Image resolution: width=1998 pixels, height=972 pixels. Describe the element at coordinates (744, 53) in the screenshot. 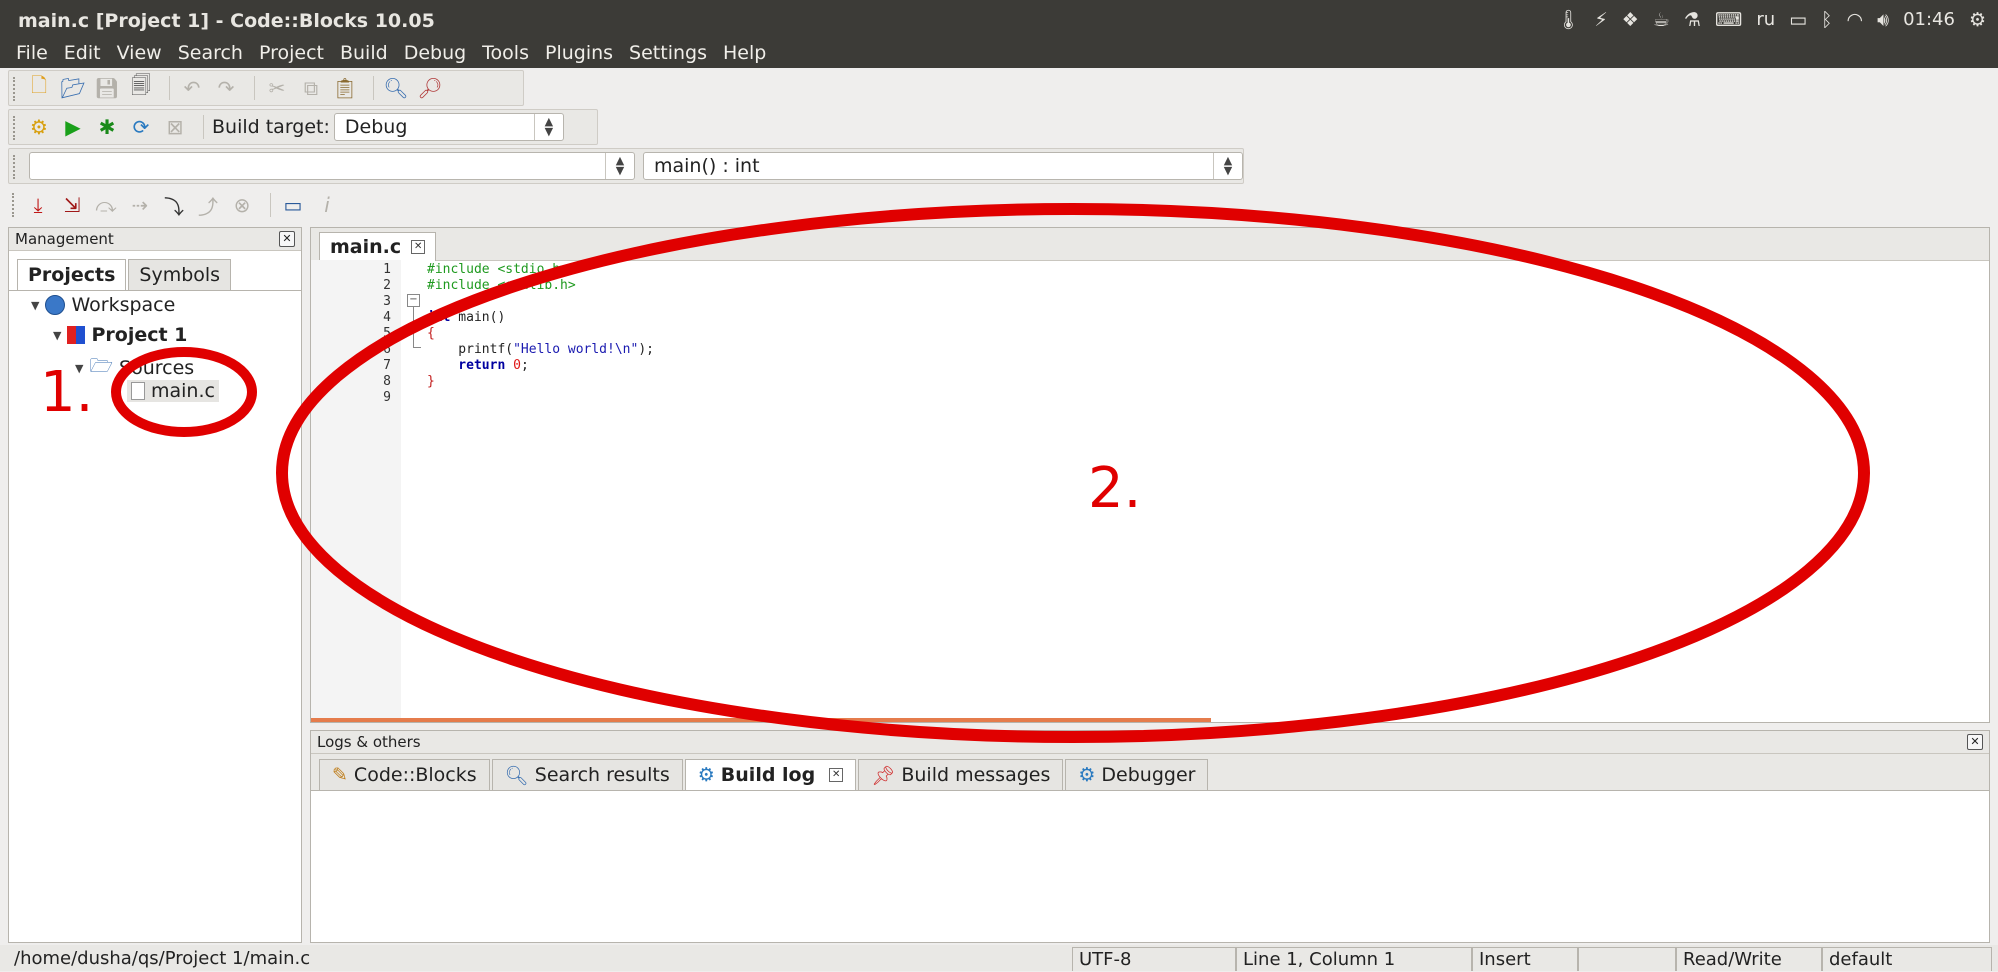

I see `menu-help: Help` at that location.